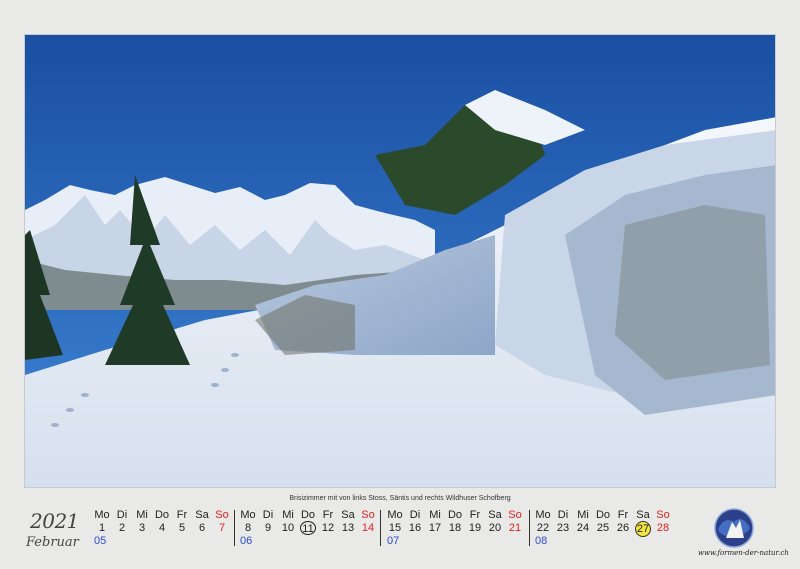 The width and height of the screenshot is (800, 569). What do you see at coordinates (288, 528) in the screenshot?
I see `day-cell: 10` at bounding box center [288, 528].